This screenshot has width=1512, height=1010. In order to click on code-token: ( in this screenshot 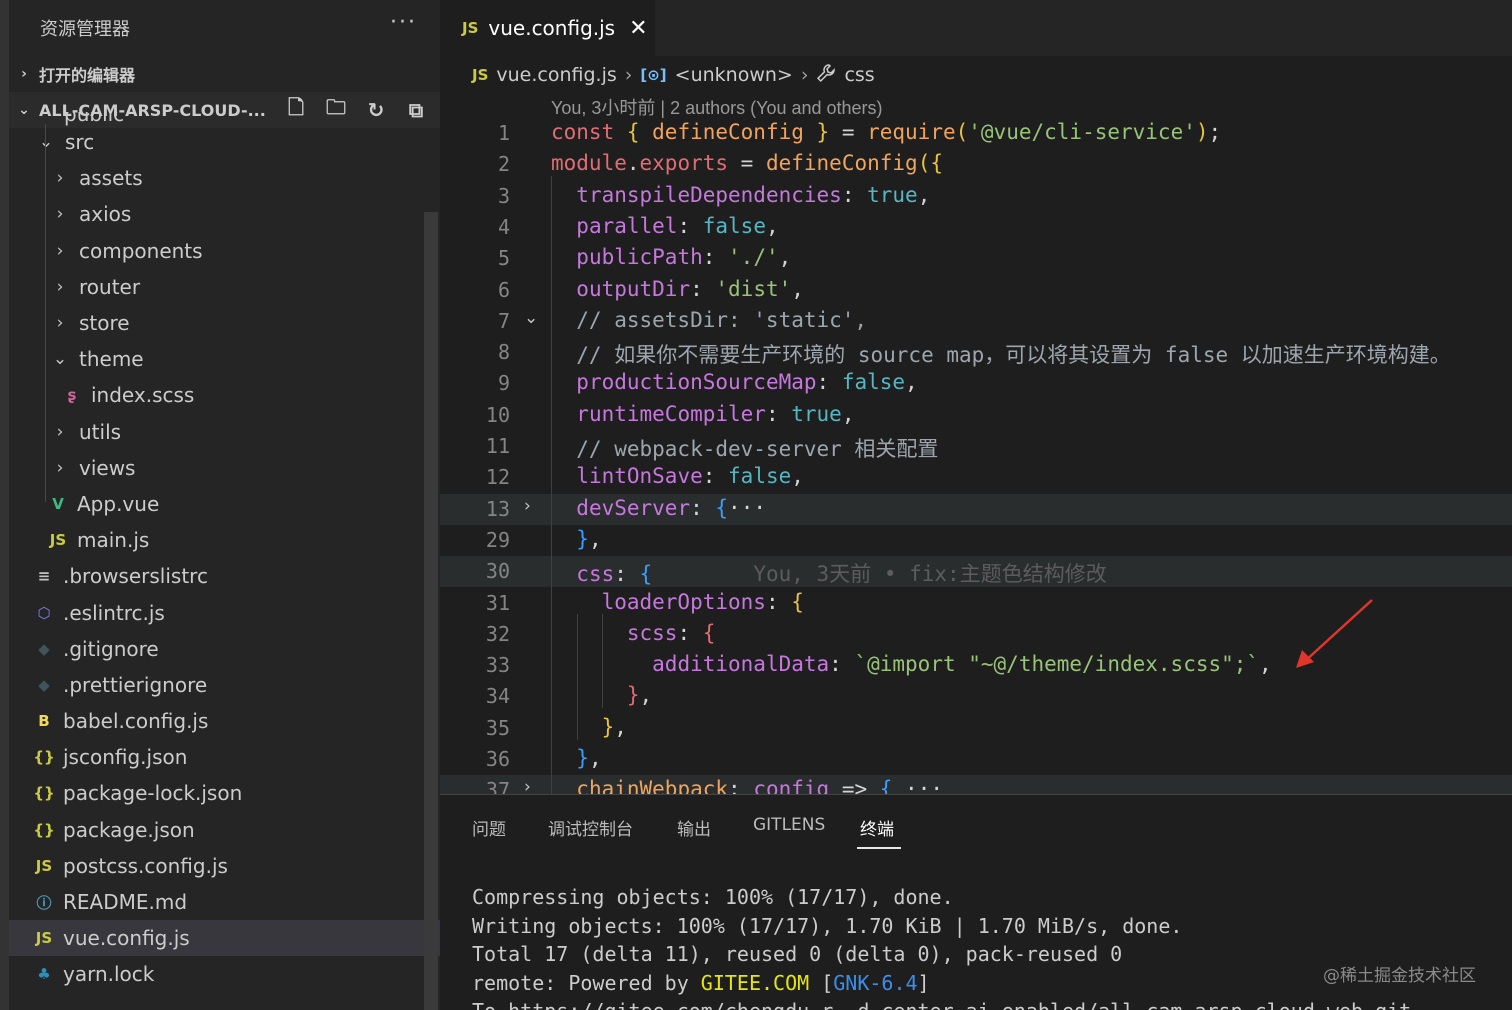, I will do `click(962, 132)`.